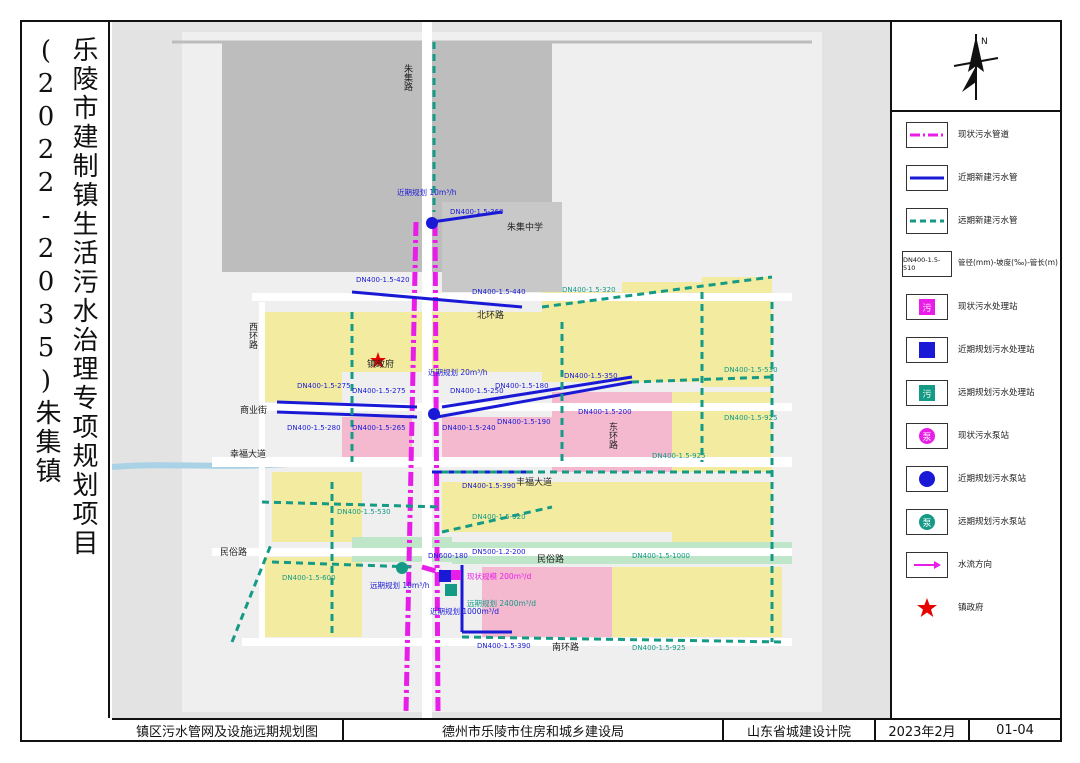  Describe the element at coordinates (64, 297) in the screenshot. I see `side-title: 乐陵市建制镇生活污水治理专项规划项目(2022-2035)朱集镇` at that location.